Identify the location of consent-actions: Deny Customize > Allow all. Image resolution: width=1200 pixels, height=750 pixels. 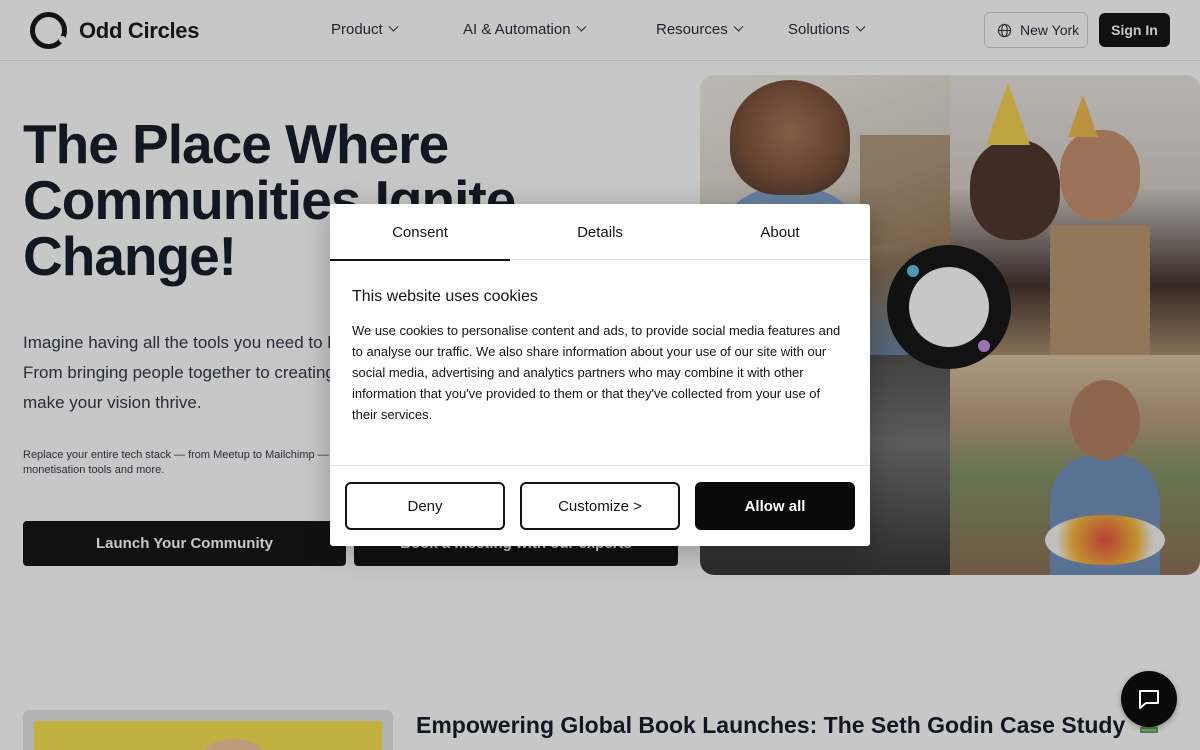
(600, 506).